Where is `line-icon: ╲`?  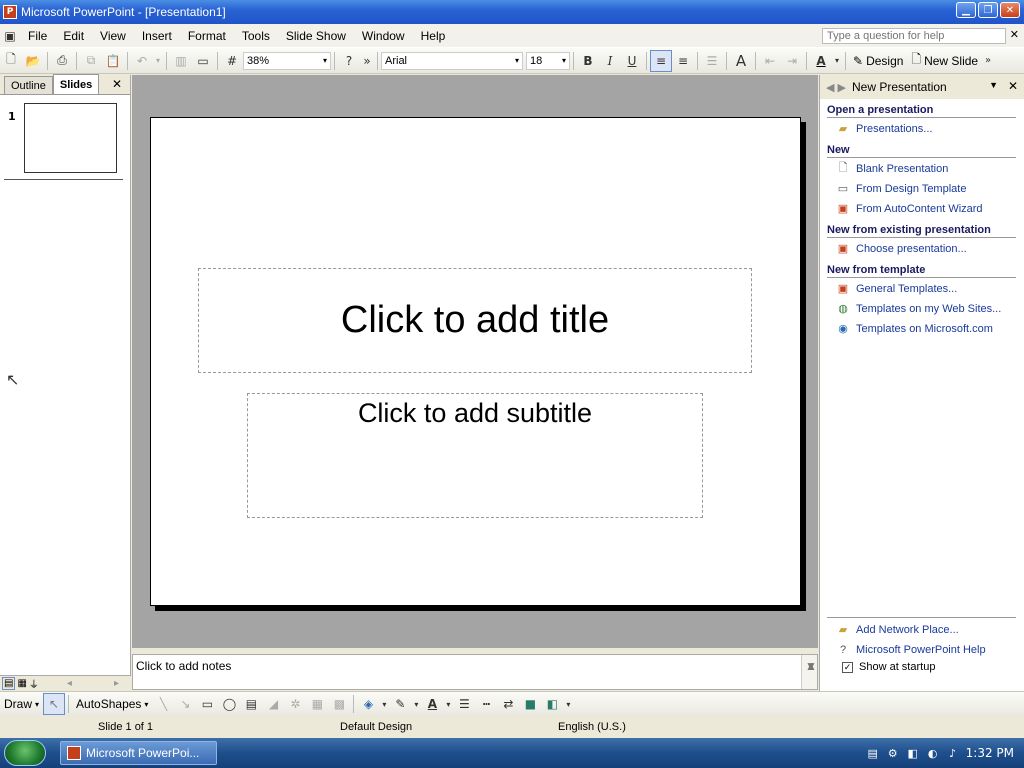 line-icon: ╲ is located at coordinates (163, 704).